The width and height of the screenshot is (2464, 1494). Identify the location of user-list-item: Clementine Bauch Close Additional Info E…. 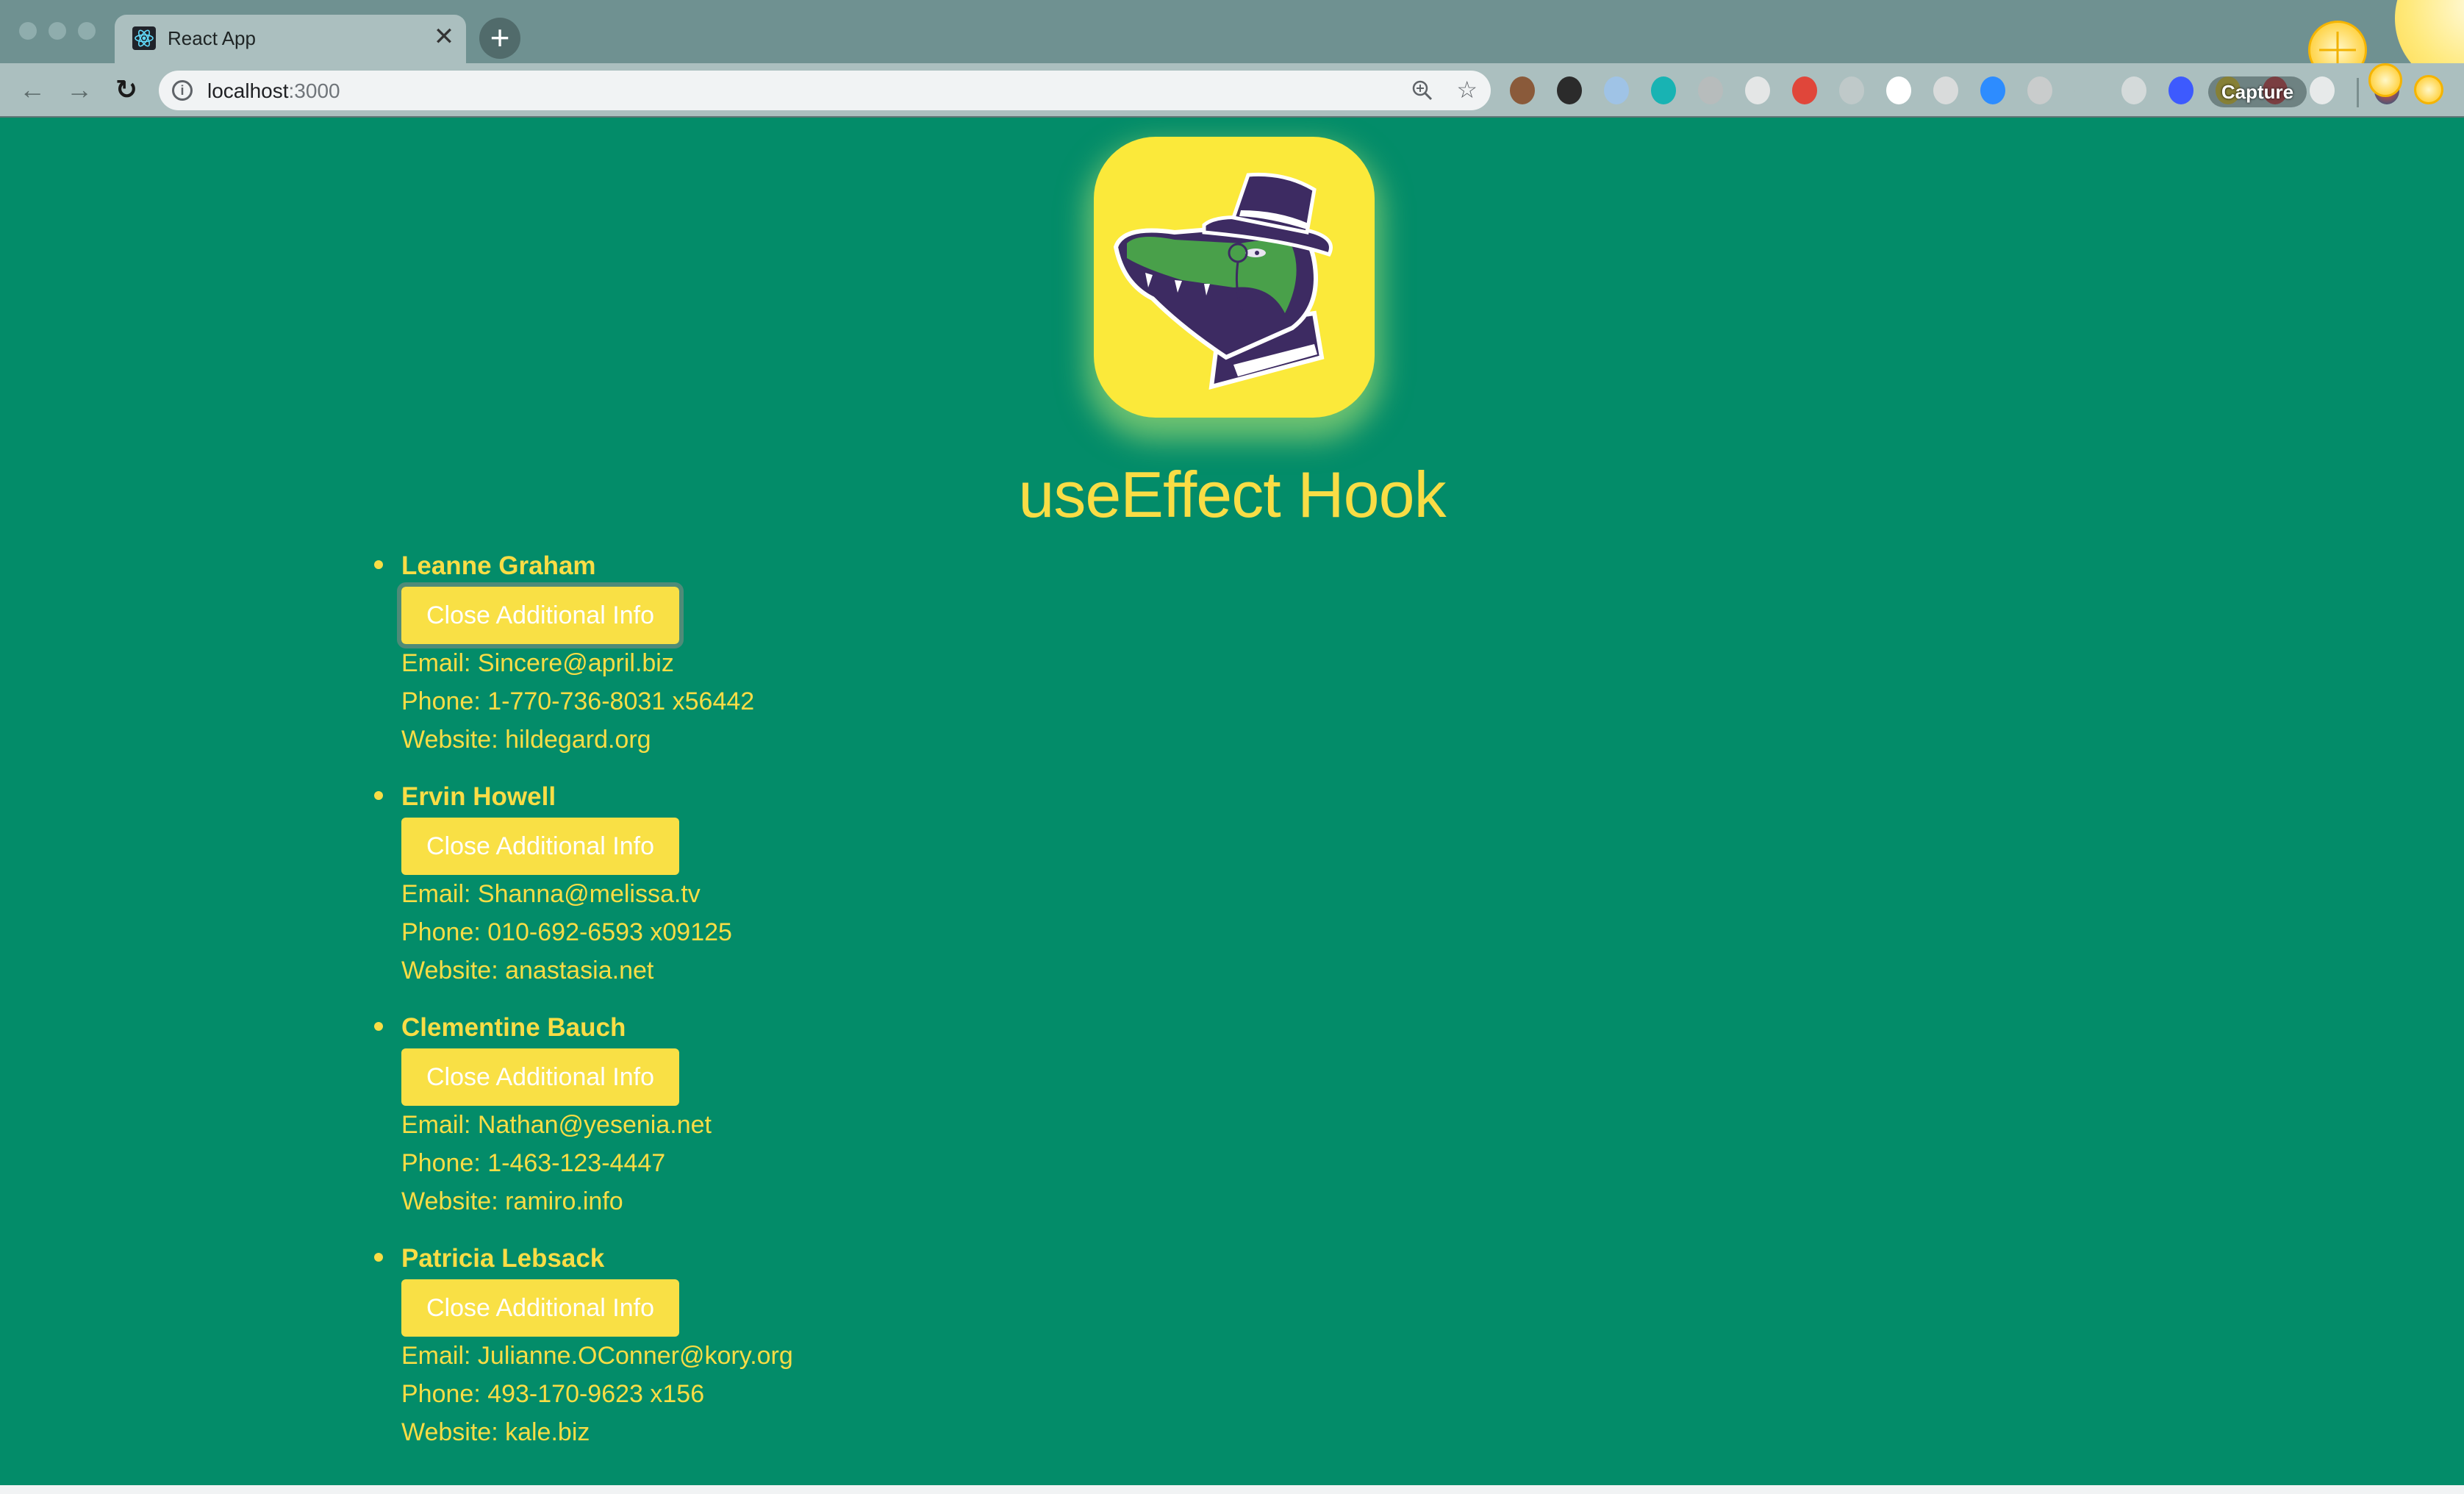
(583, 1115).